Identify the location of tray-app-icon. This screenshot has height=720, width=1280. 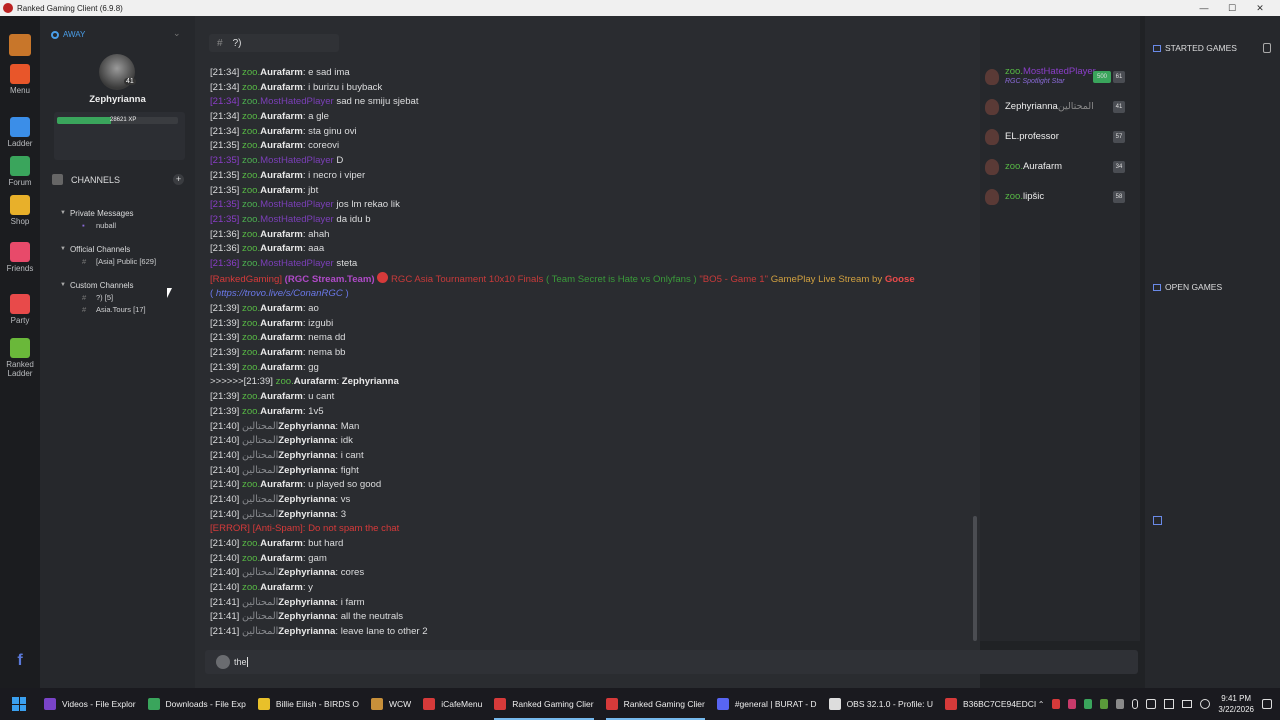
(1056, 704).